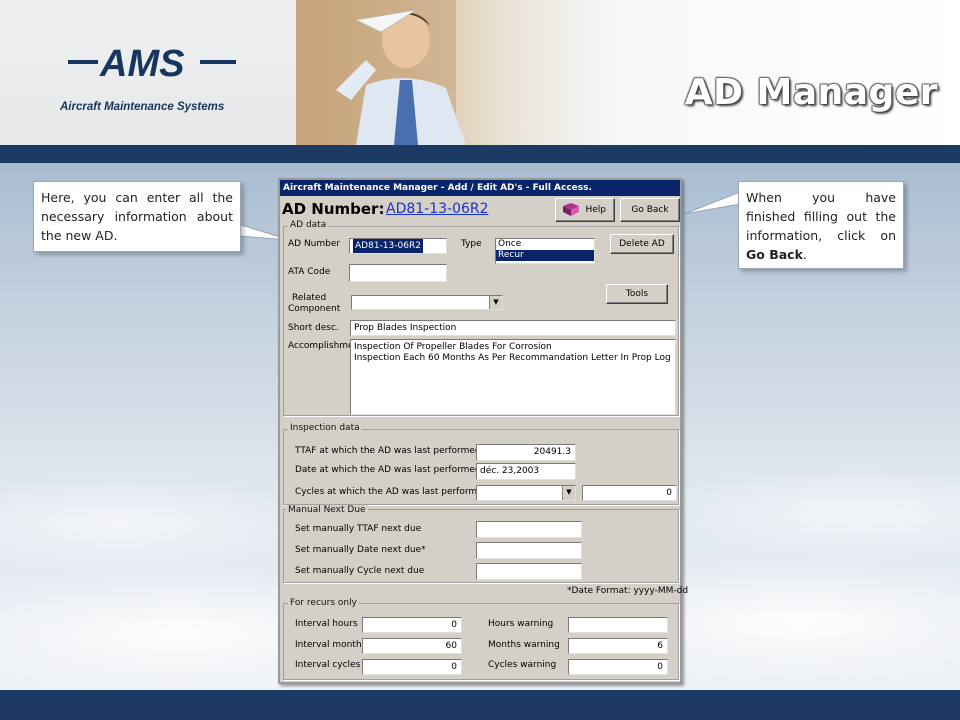 Image resolution: width=960 pixels, height=720 pixels. What do you see at coordinates (529, 529) in the screenshot?
I see `manual-ttaf-field` at bounding box center [529, 529].